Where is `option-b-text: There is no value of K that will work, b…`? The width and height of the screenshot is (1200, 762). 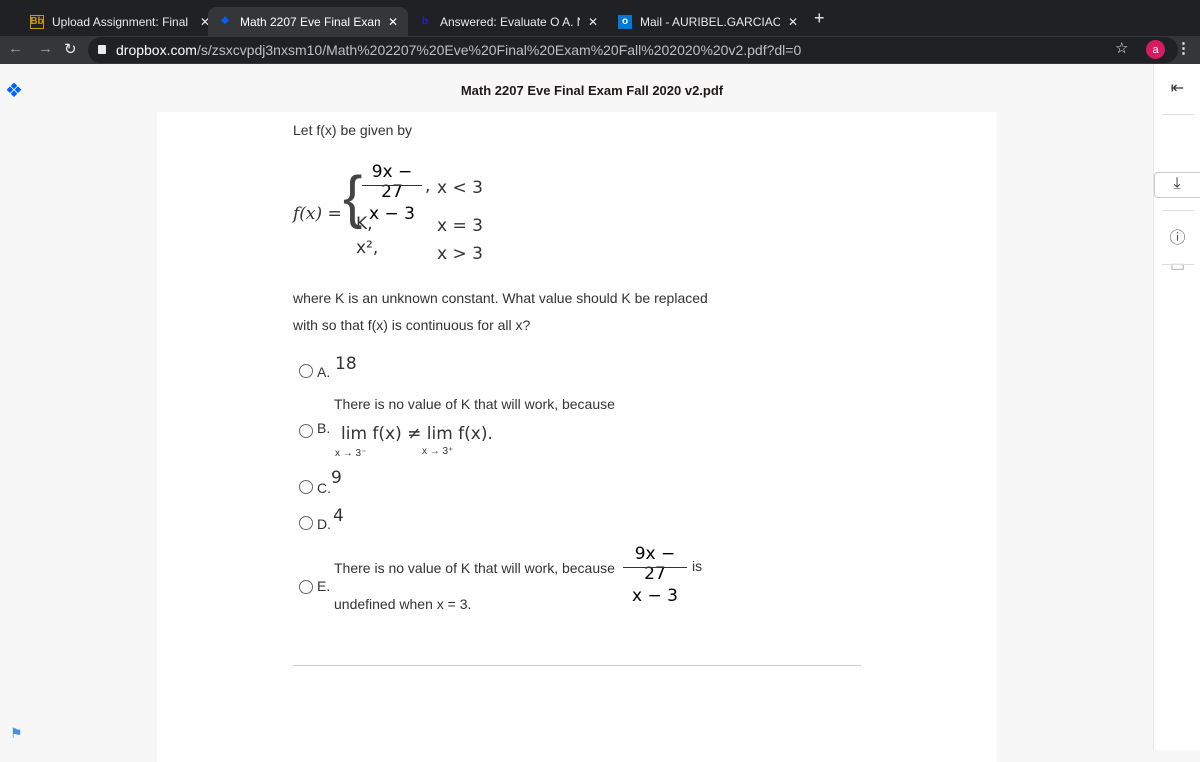 option-b-text: There is no value of K that will work, b… is located at coordinates (474, 404).